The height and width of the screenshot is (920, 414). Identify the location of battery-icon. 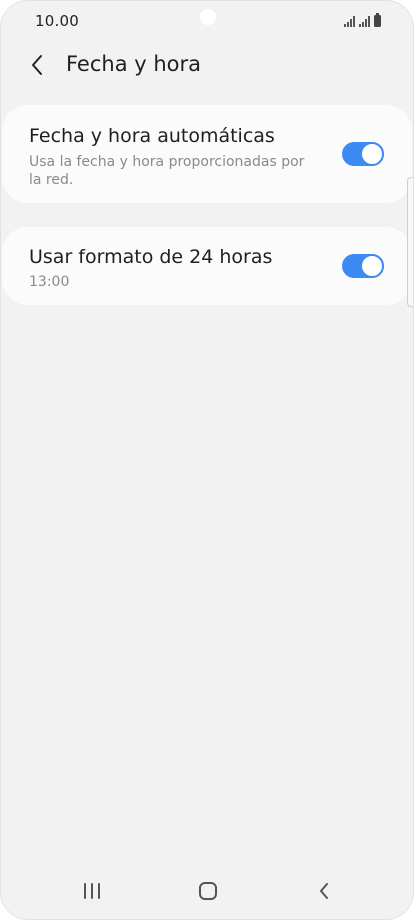
(377, 20).